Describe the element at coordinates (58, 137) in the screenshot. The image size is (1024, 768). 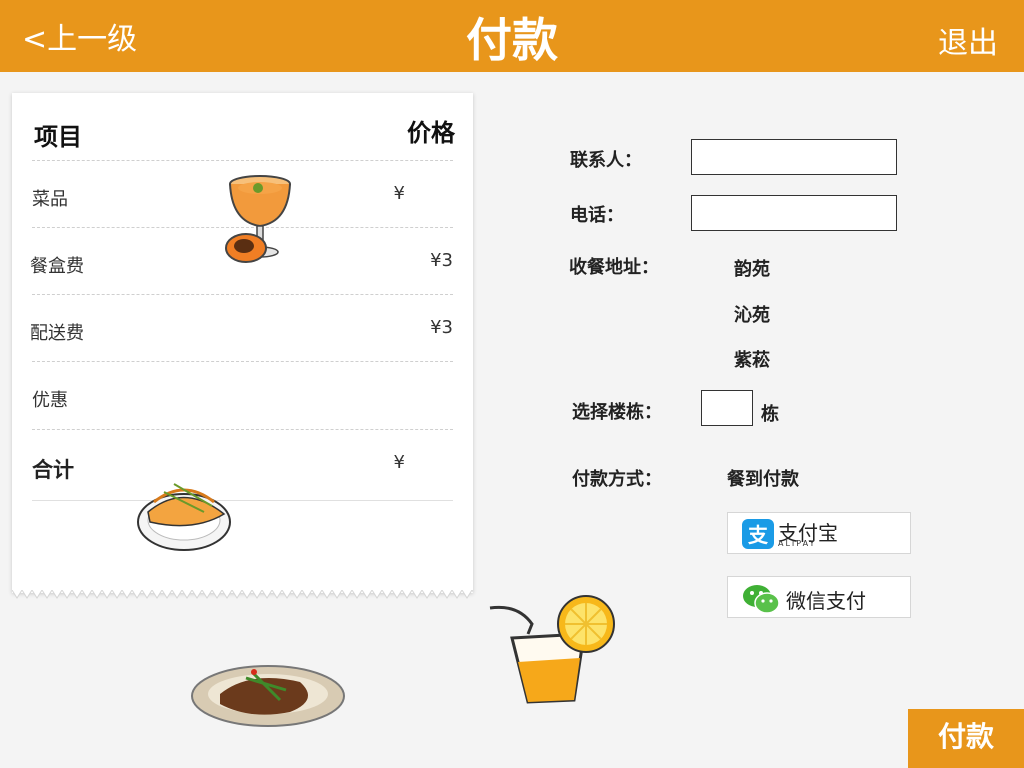
I see `column-header-item: 项目` at that location.